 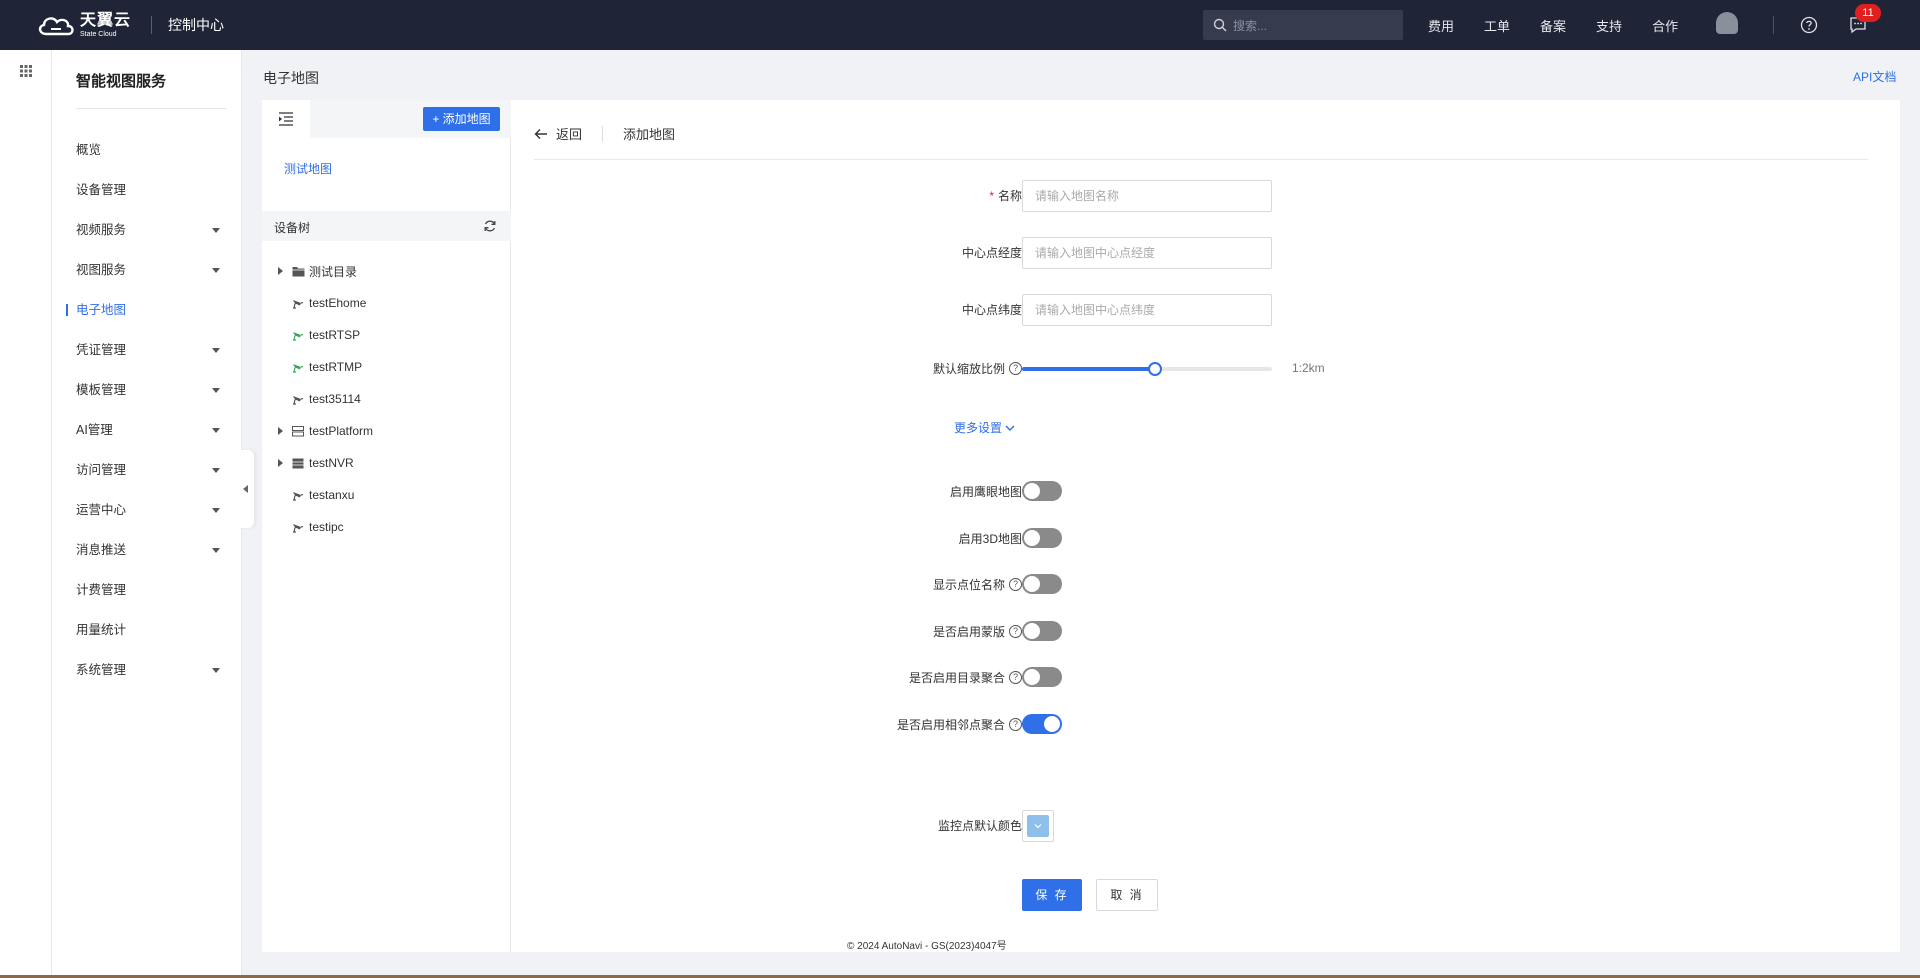 I want to click on color-swatch, so click(x=1038, y=826).